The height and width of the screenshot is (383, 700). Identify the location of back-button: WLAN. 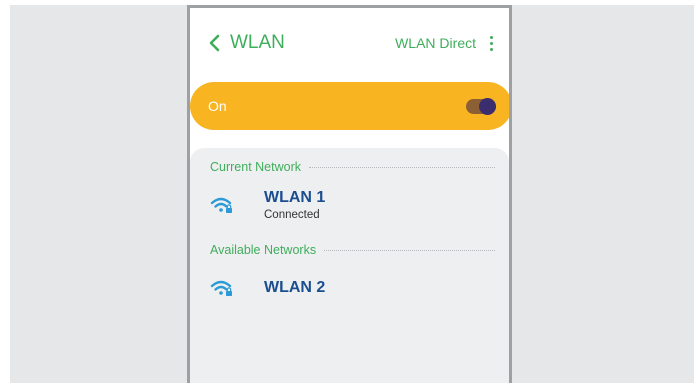
(246, 43).